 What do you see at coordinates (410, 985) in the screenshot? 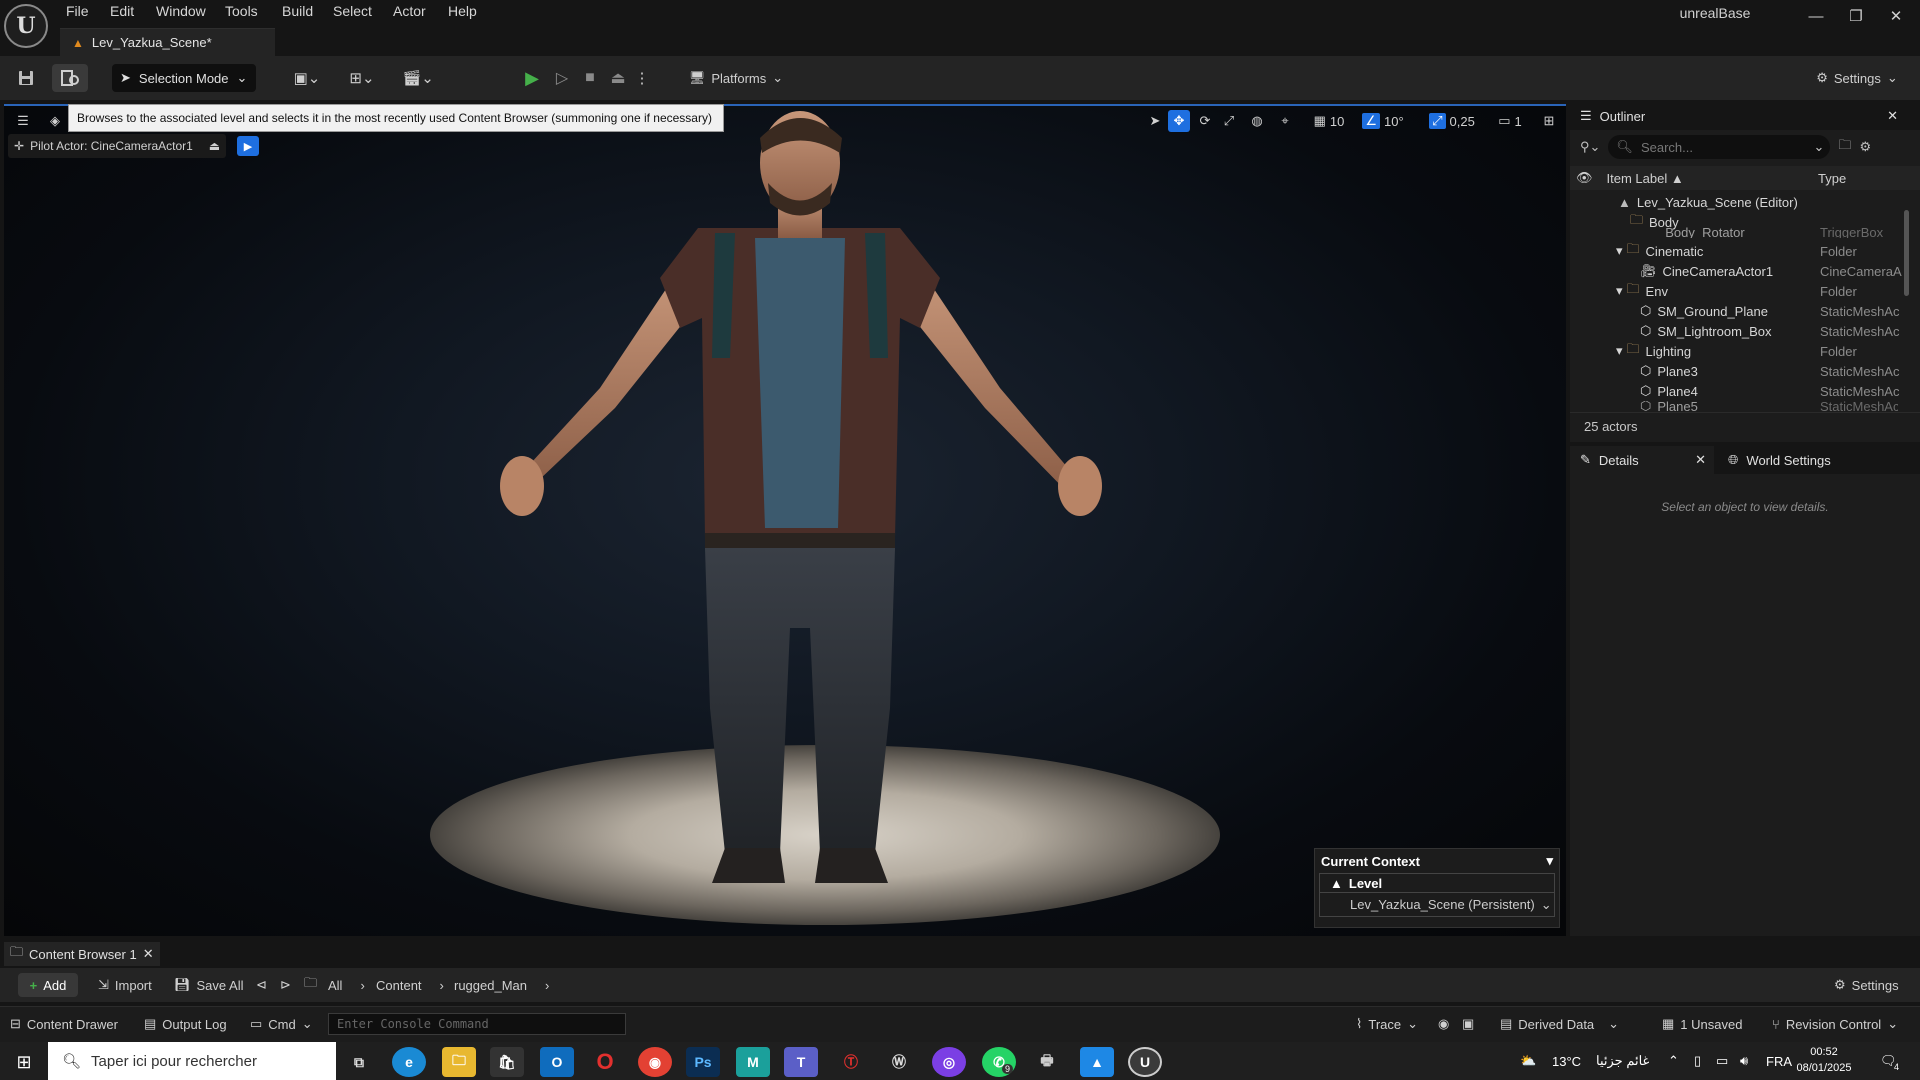
I see `breadcrumb-content: Content ›` at bounding box center [410, 985].